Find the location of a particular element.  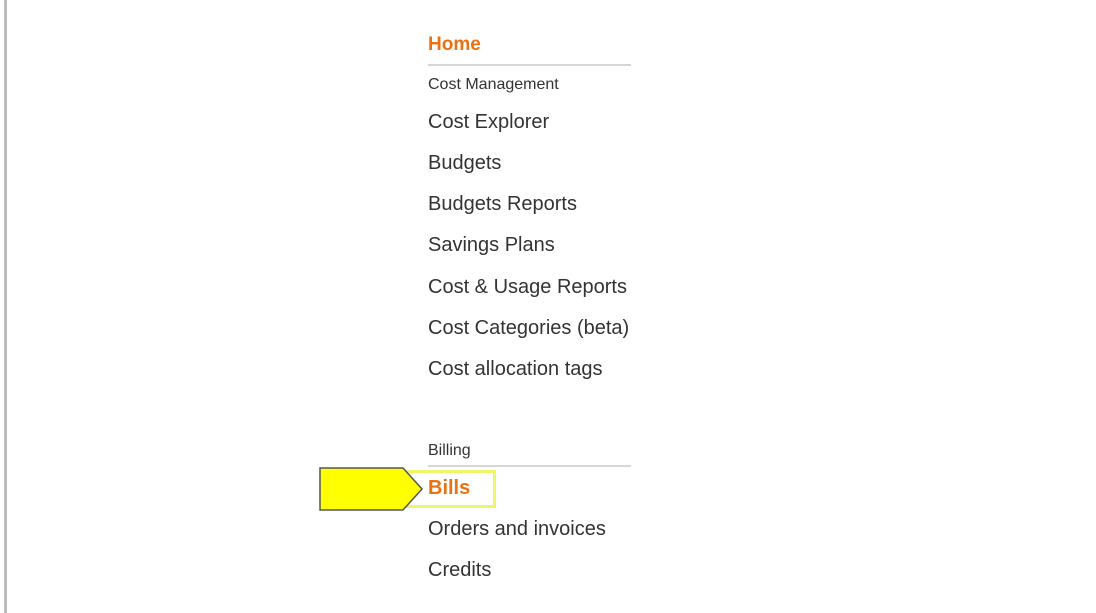

nav-item-cost-explorer: Cost Explorer is located at coordinates (488, 122).